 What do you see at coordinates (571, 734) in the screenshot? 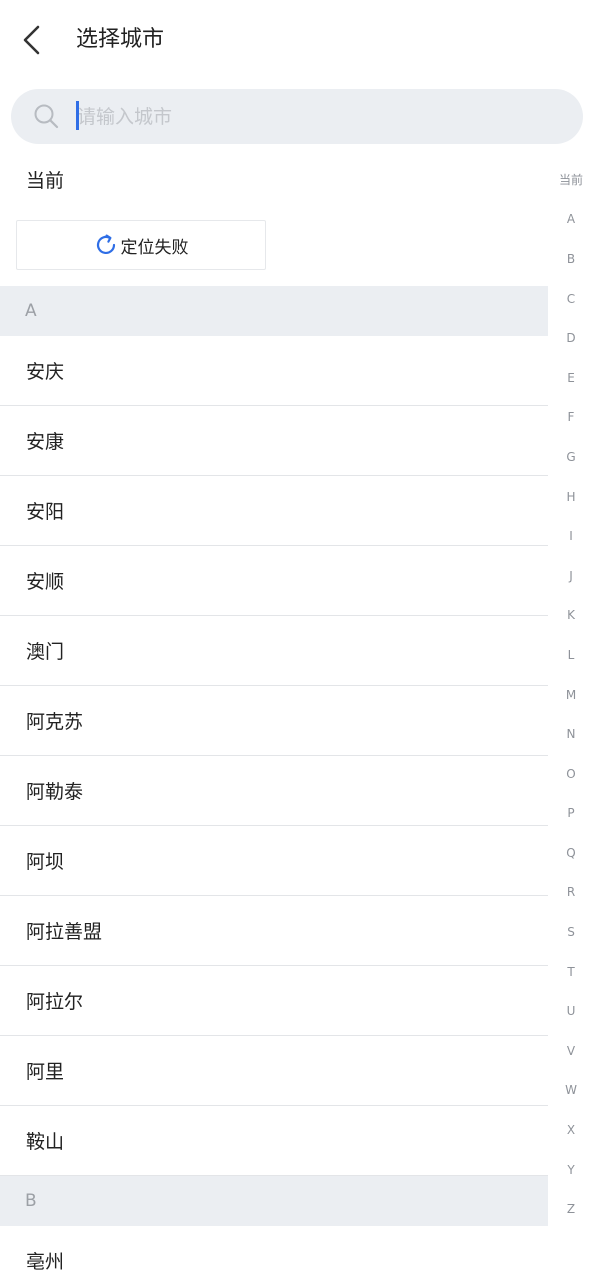
I see `index-letter: N` at bounding box center [571, 734].